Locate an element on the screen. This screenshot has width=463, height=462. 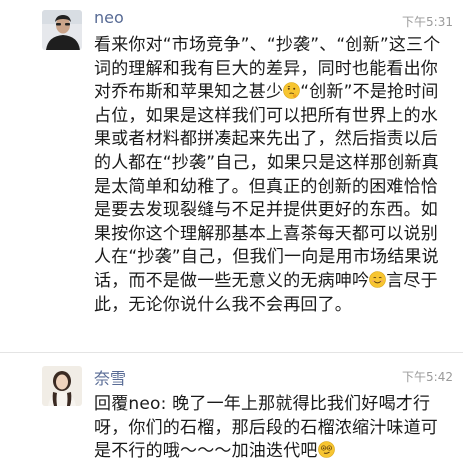
smiling-face-icon is located at coordinates (378, 279).